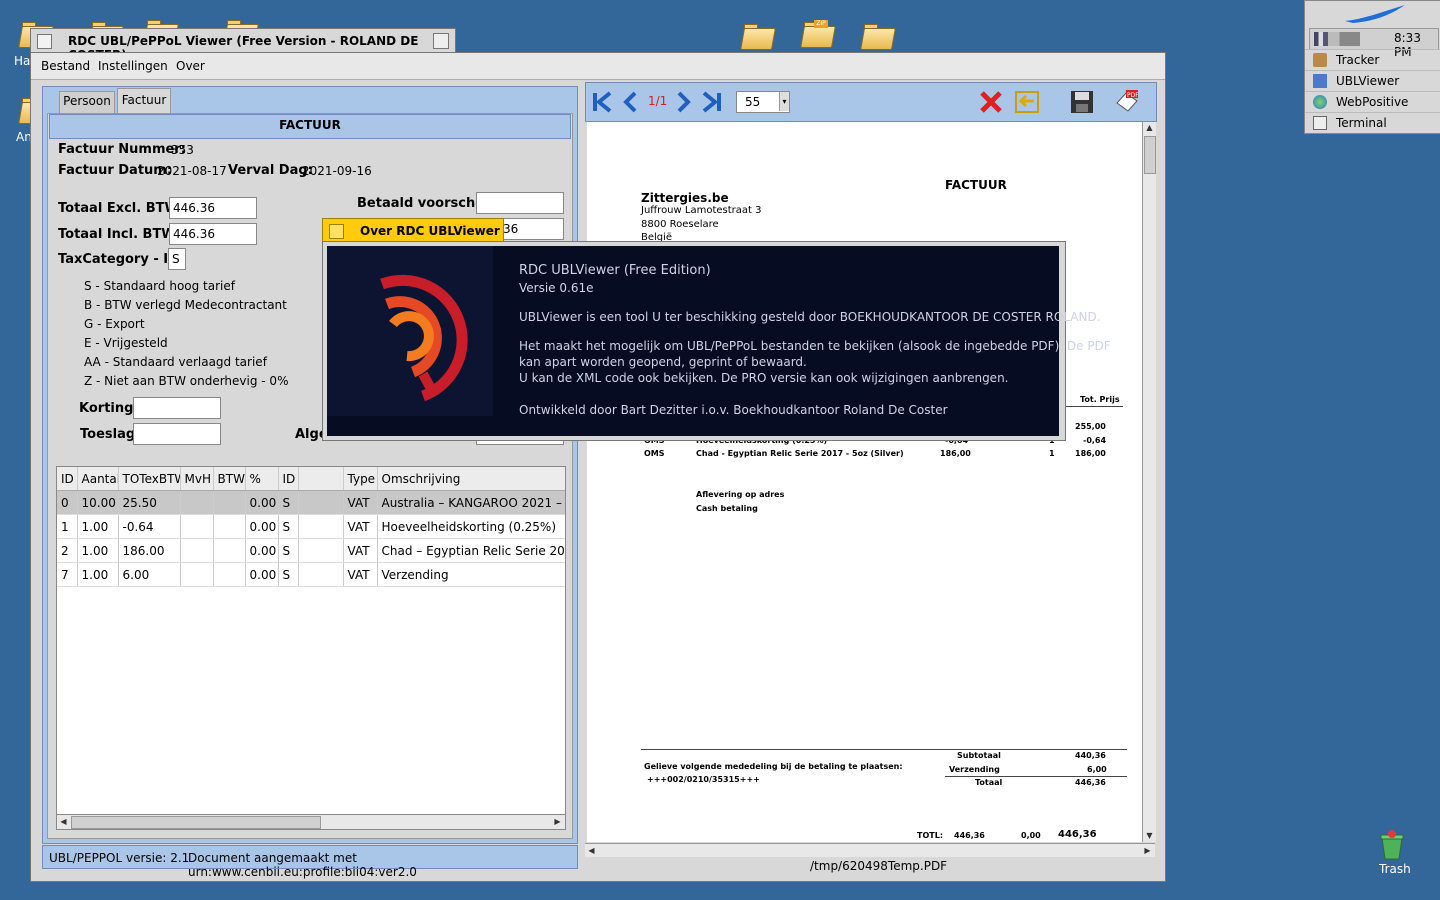  I want to click on pdf-totl-excl: 446,36, so click(969, 835).